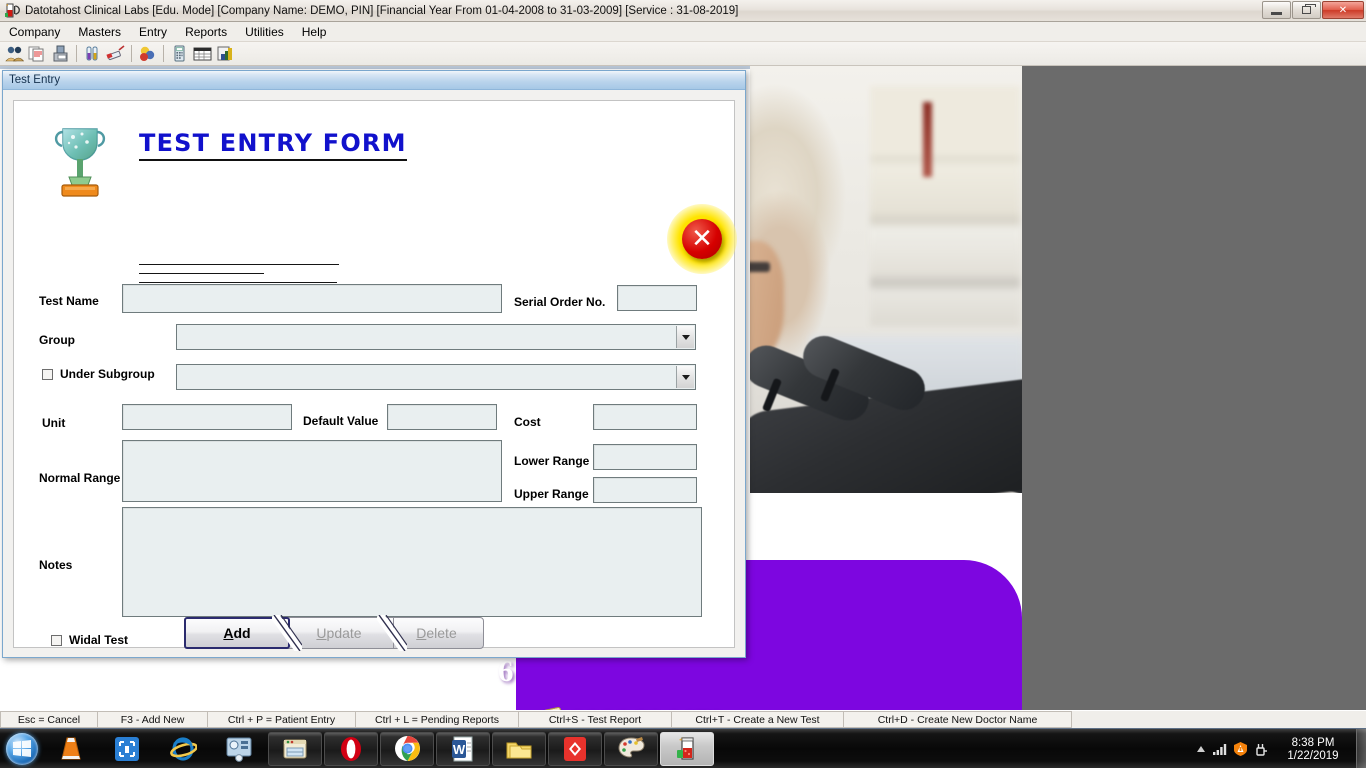 This screenshot has width=1366, height=768. Describe the element at coordinates (57, 340) in the screenshot. I see `group-label: Group` at that location.